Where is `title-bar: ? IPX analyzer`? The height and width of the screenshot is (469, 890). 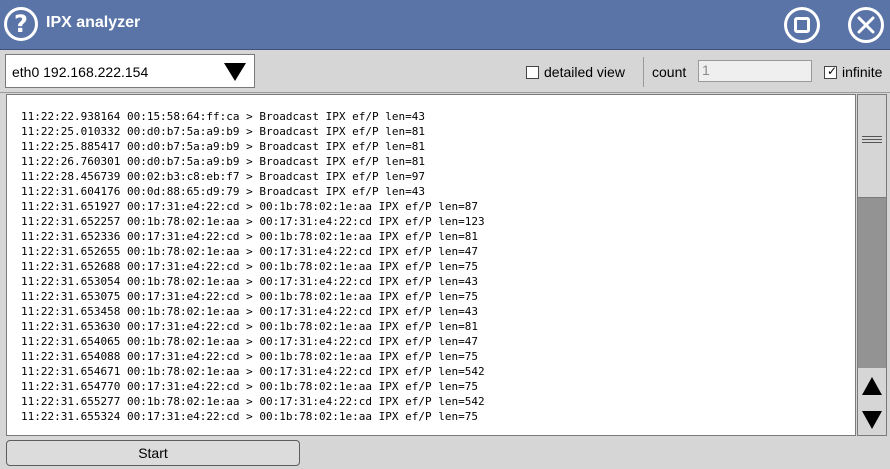 title-bar: ? IPX analyzer is located at coordinates (445, 25).